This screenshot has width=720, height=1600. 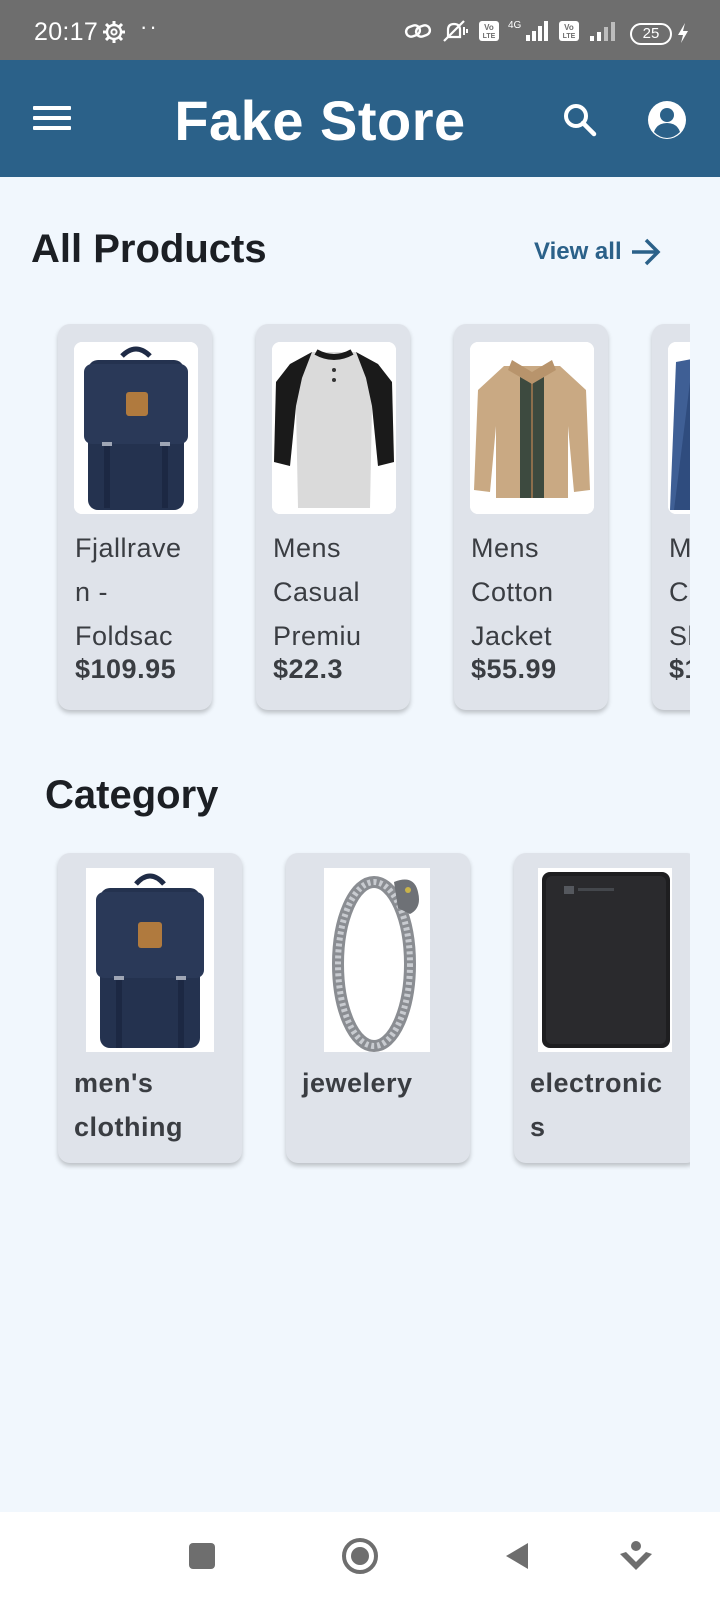 What do you see at coordinates (135, 517) in the screenshot?
I see `product-card: Fjallrave n - Foldsac $109.95` at bounding box center [135, 517].